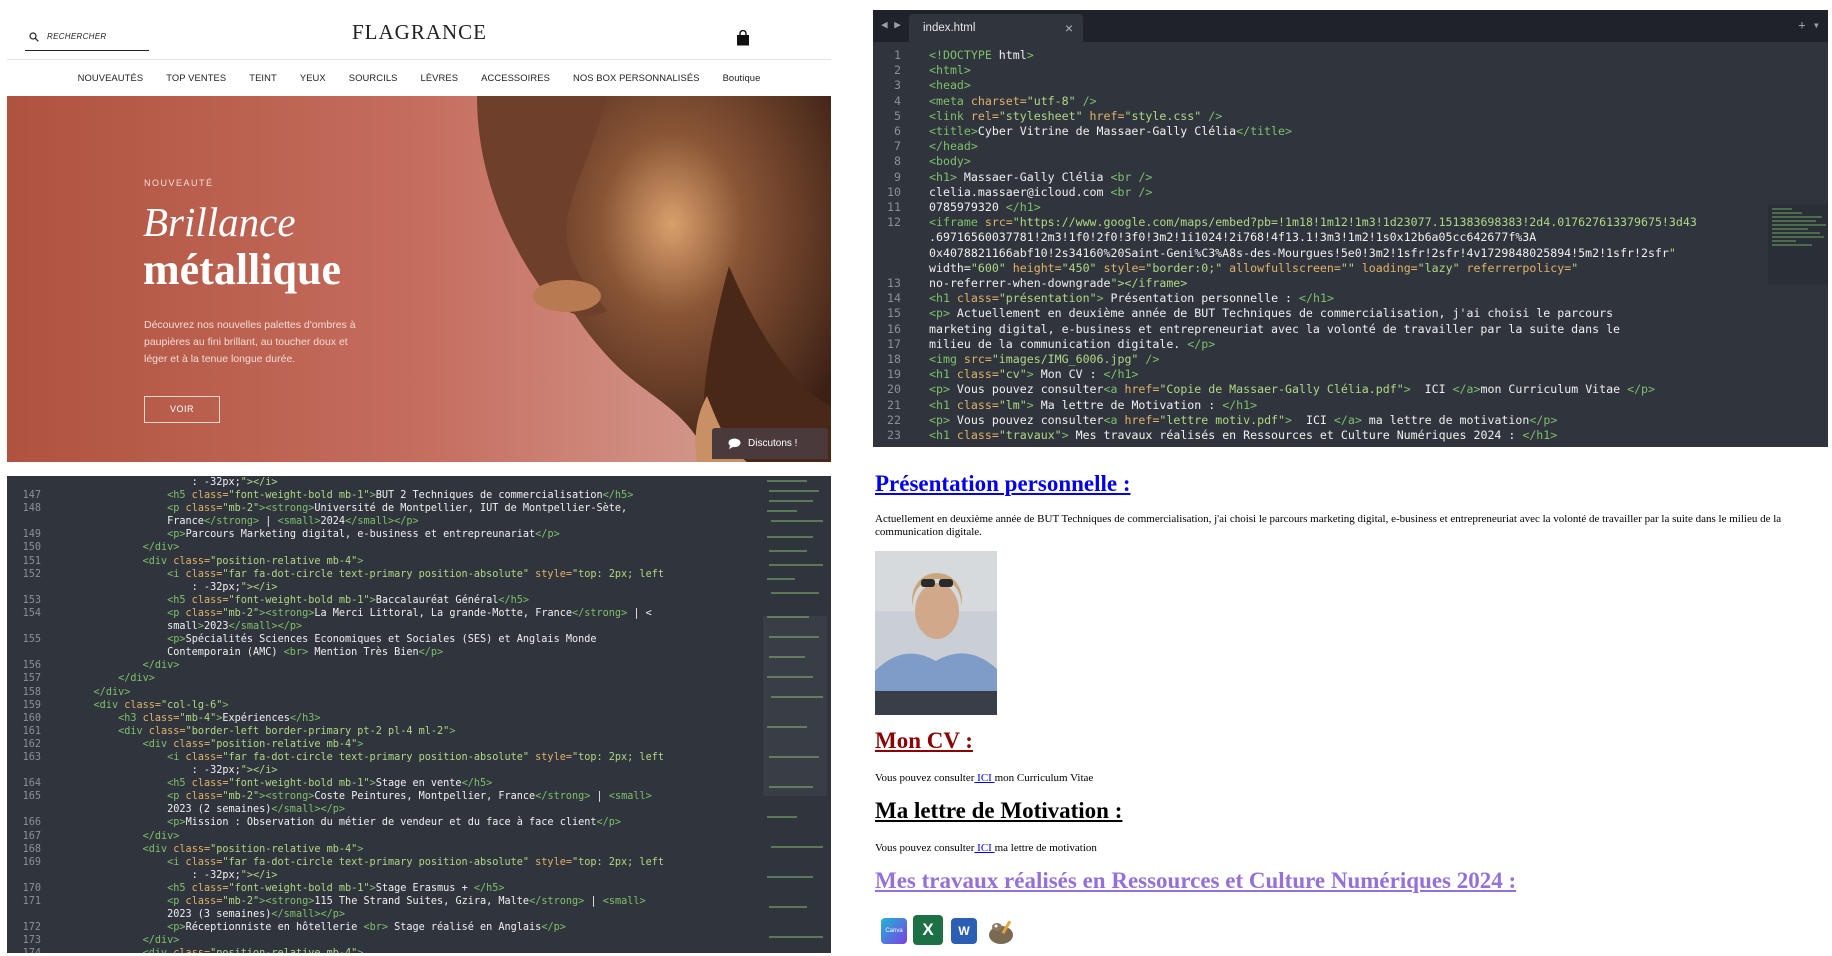  What do you see at coordinates (1339, 374) in the screenshot?
I see `code-line: <h1 class="cv"> Mon CV : </h1>` at bounding box center [1339, 374].